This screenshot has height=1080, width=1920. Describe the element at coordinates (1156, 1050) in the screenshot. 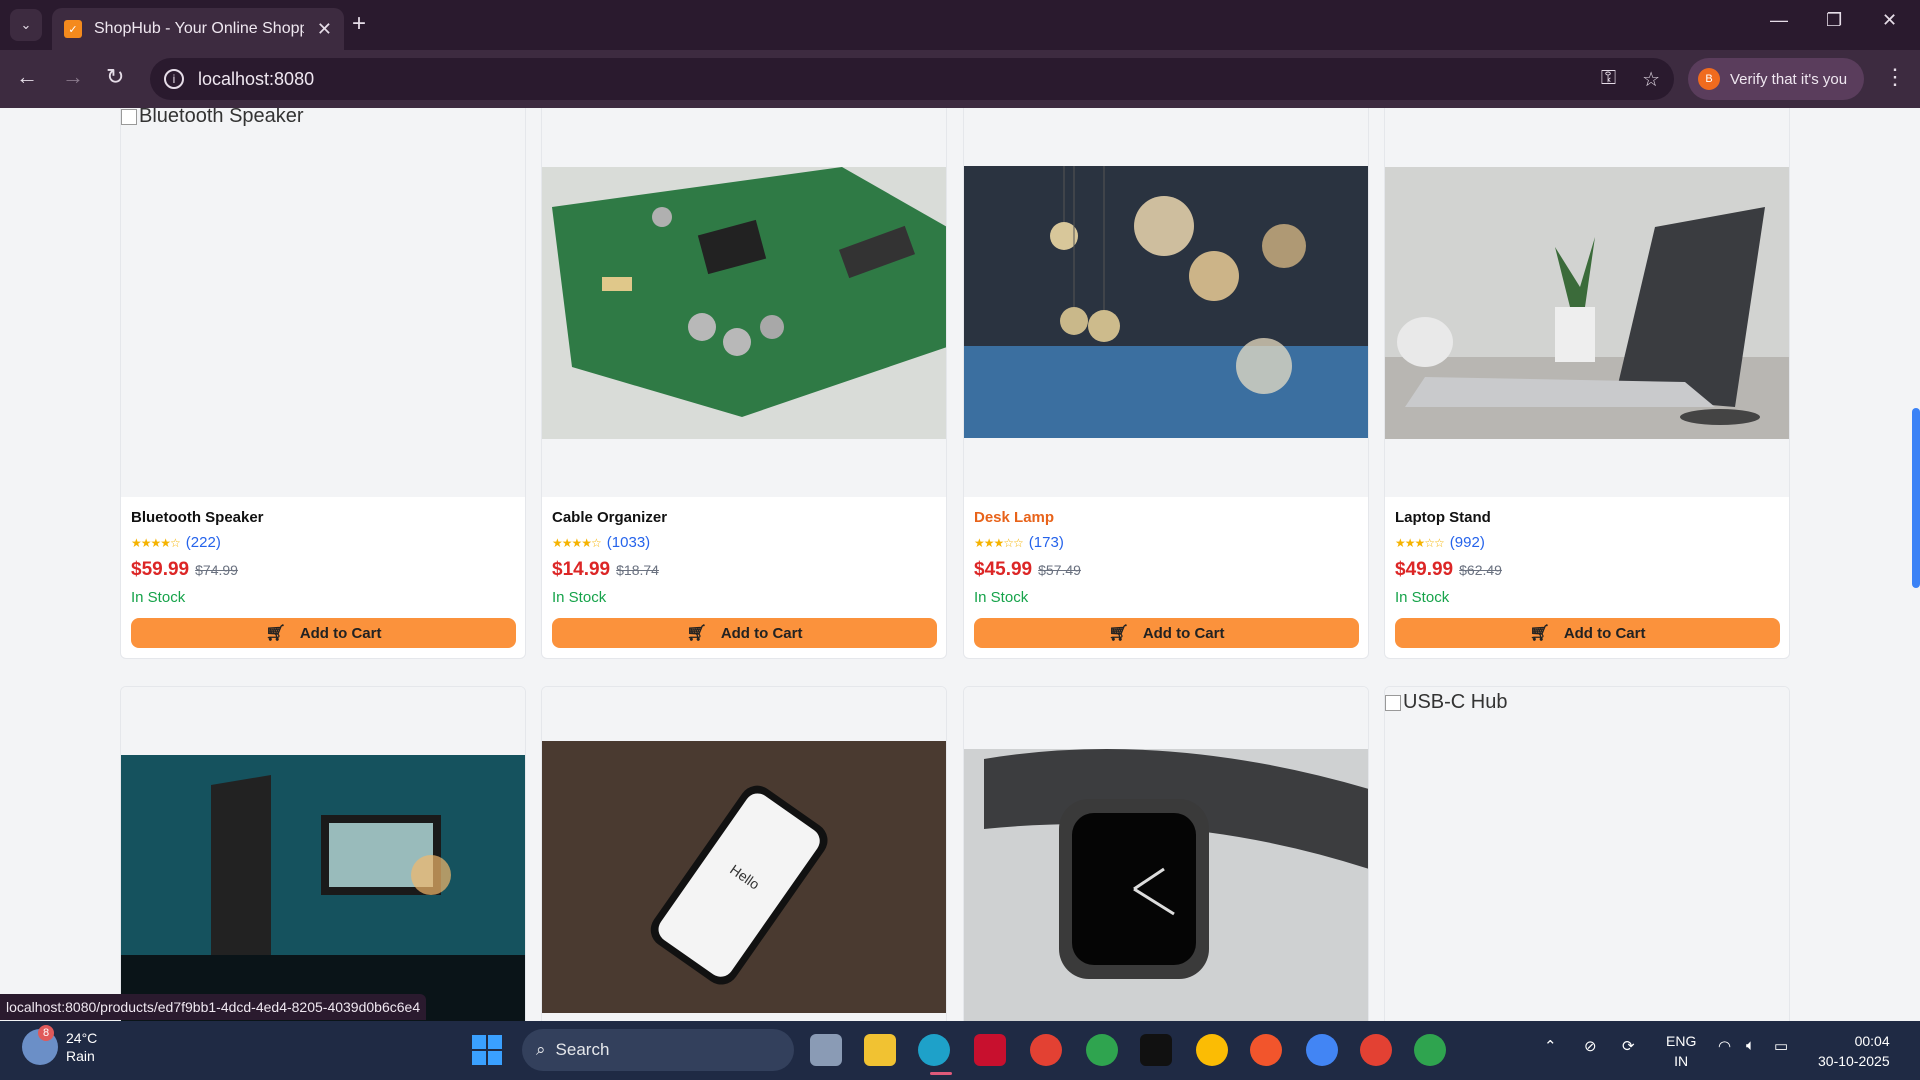

I see `chatgpt-icon` at that location.